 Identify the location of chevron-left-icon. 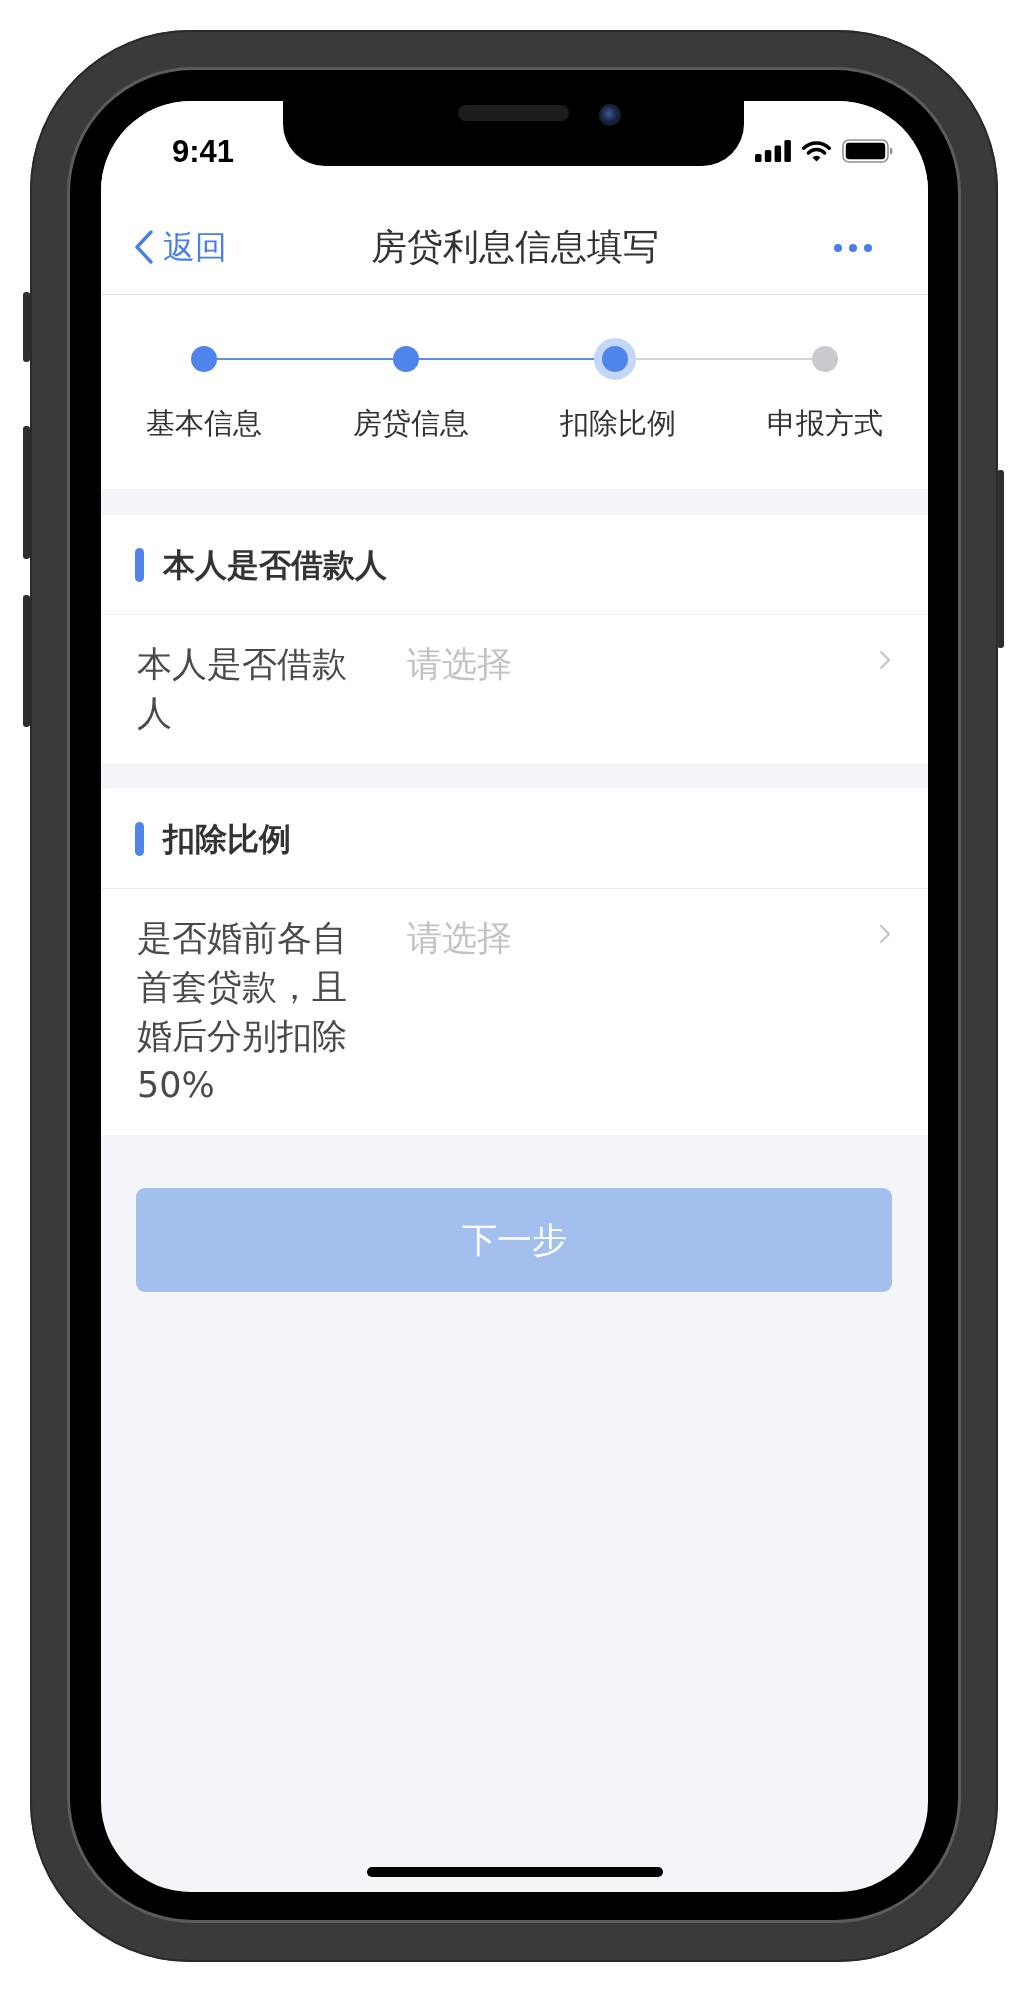
(144, 247).